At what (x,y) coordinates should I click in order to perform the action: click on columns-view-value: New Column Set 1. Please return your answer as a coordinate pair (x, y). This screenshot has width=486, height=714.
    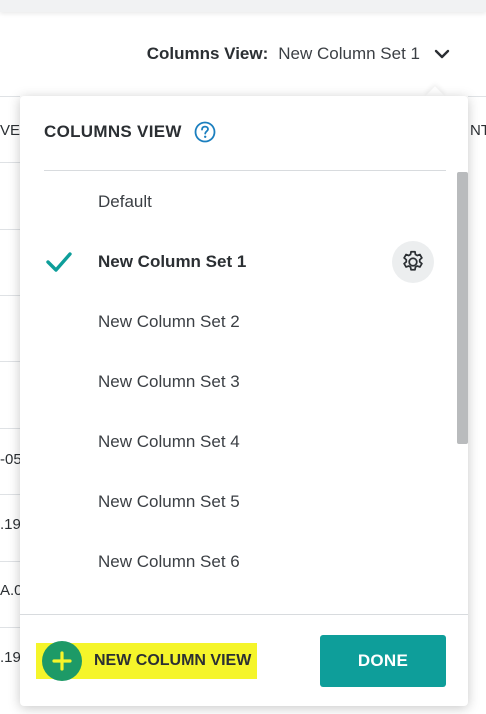
    Looking at the image, I should click on (349, 54).